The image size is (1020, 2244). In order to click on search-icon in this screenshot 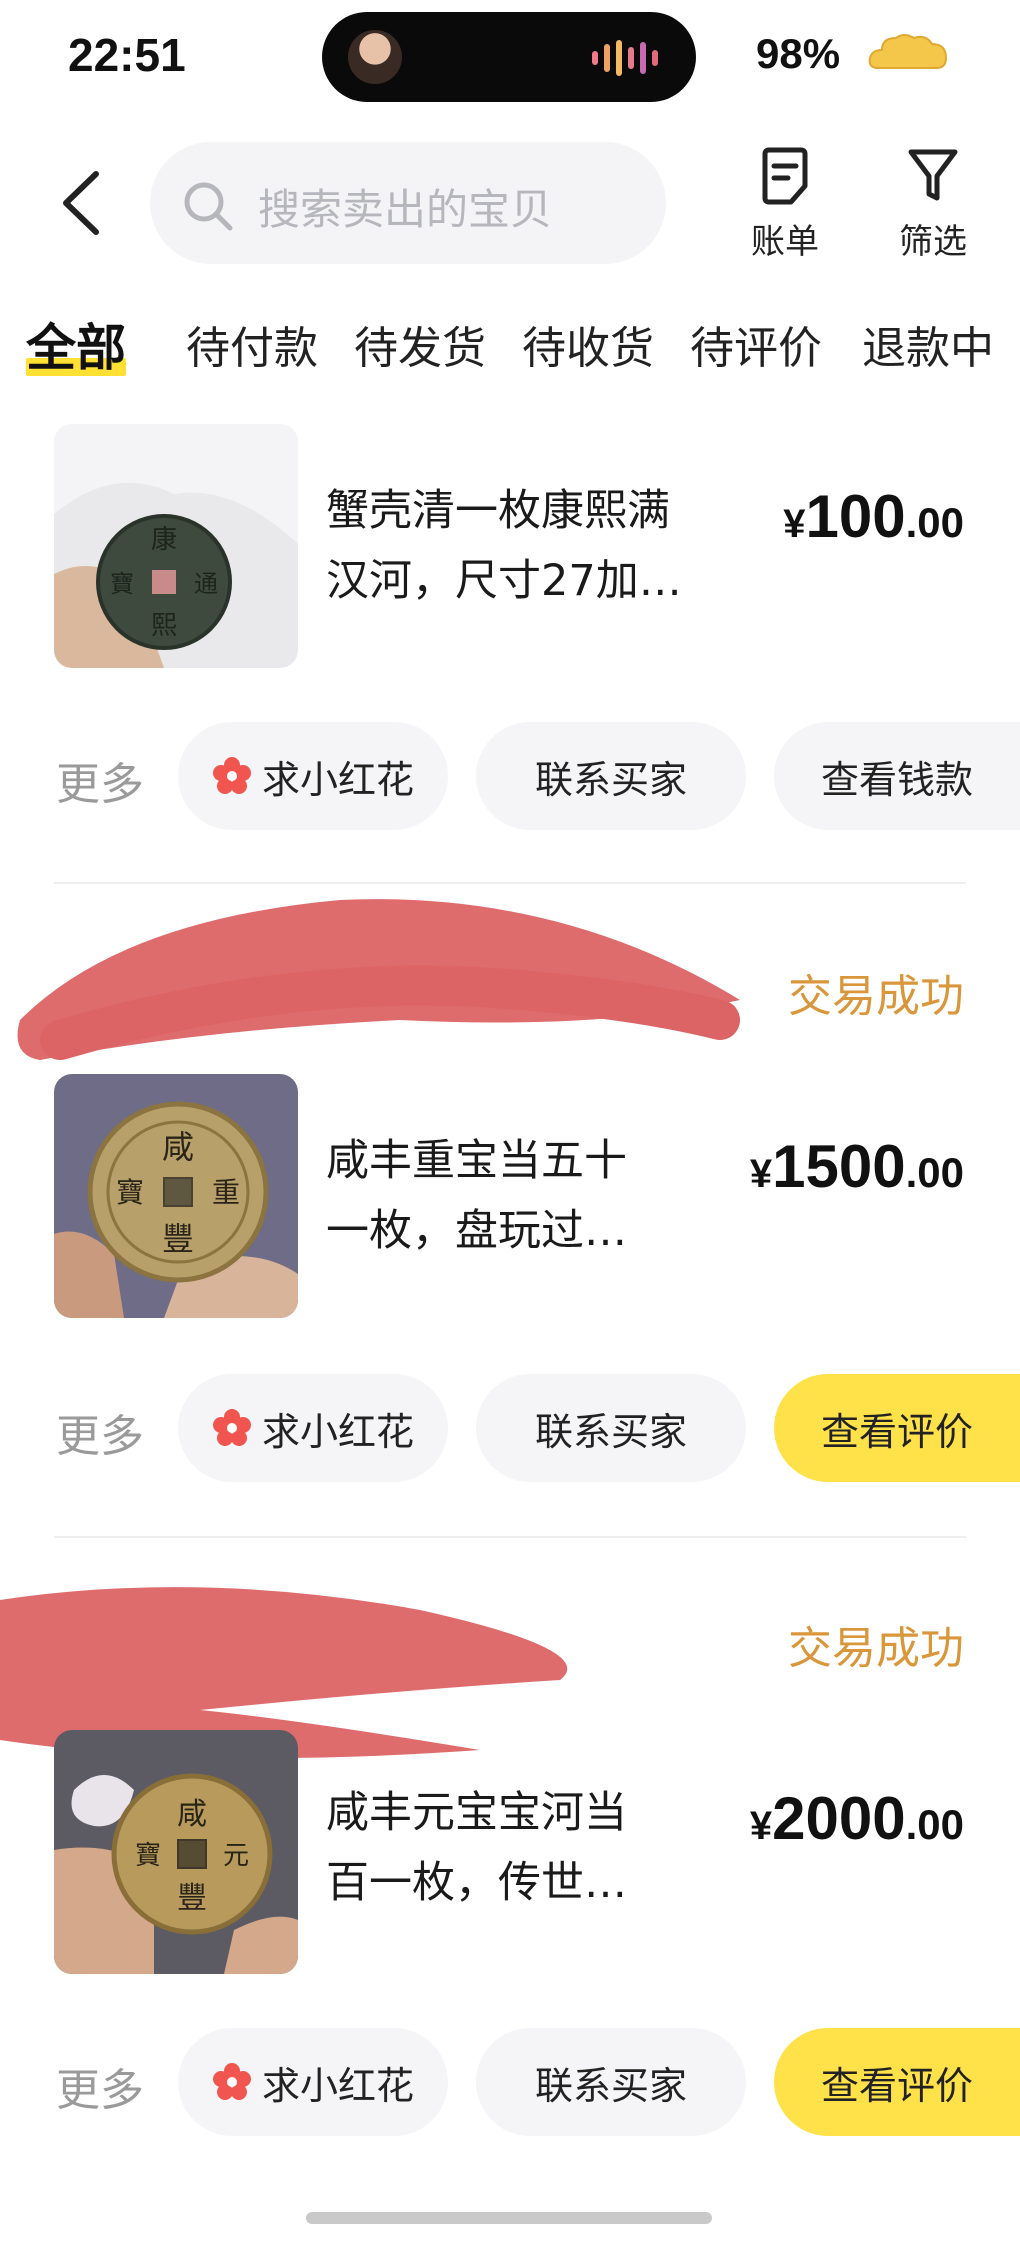, I will do `click(208, 206)`.